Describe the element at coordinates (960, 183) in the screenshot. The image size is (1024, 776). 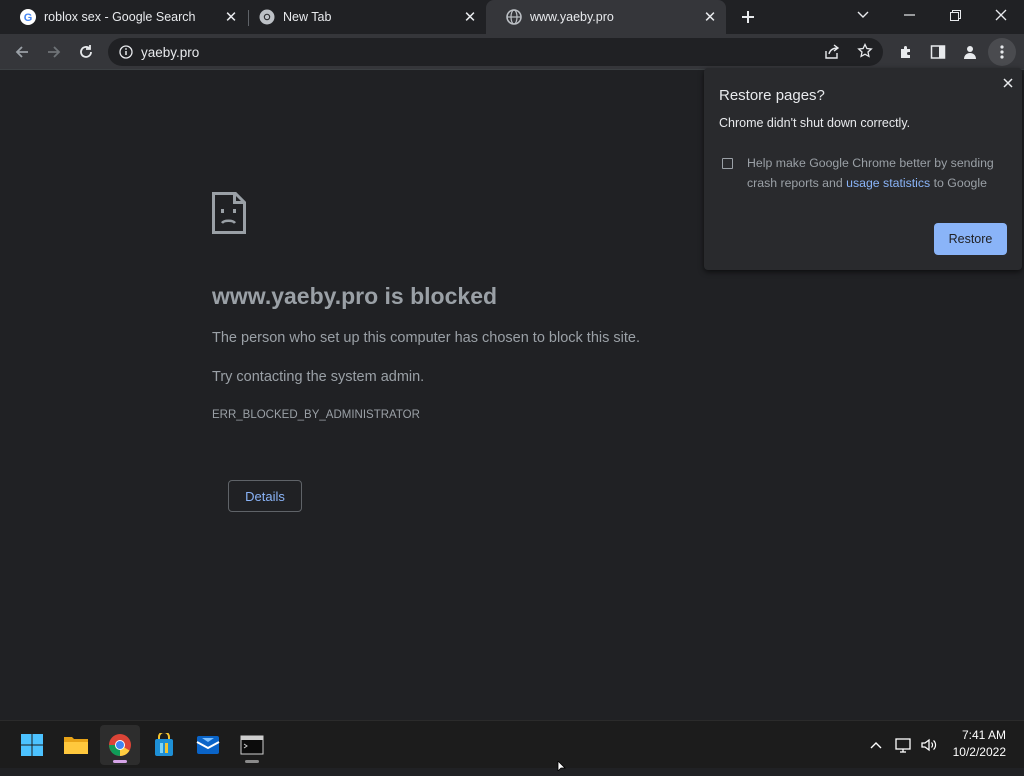
I see `checkbox-text-end: to Google` at that location.